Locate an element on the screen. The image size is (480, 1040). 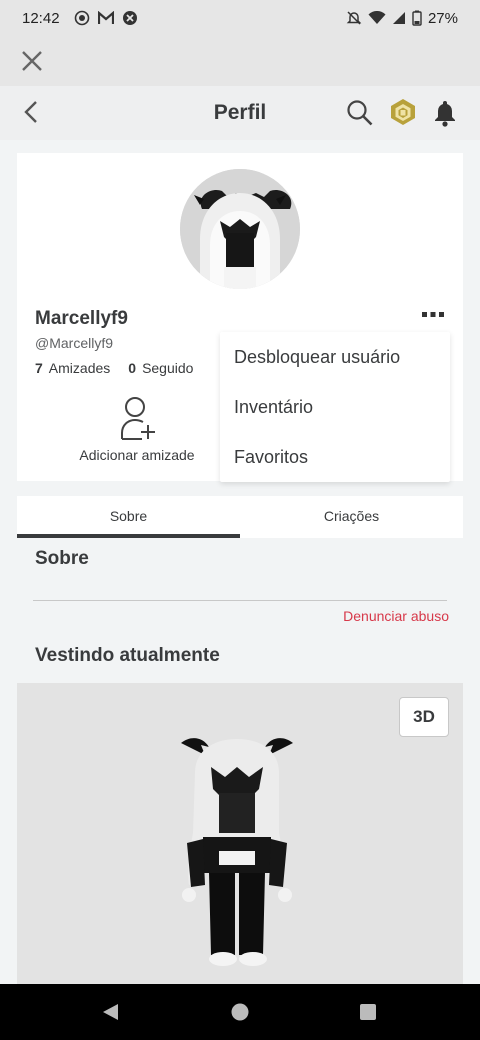
add-friend-button: Adicionar amizade is located at coordinates (137, 429).